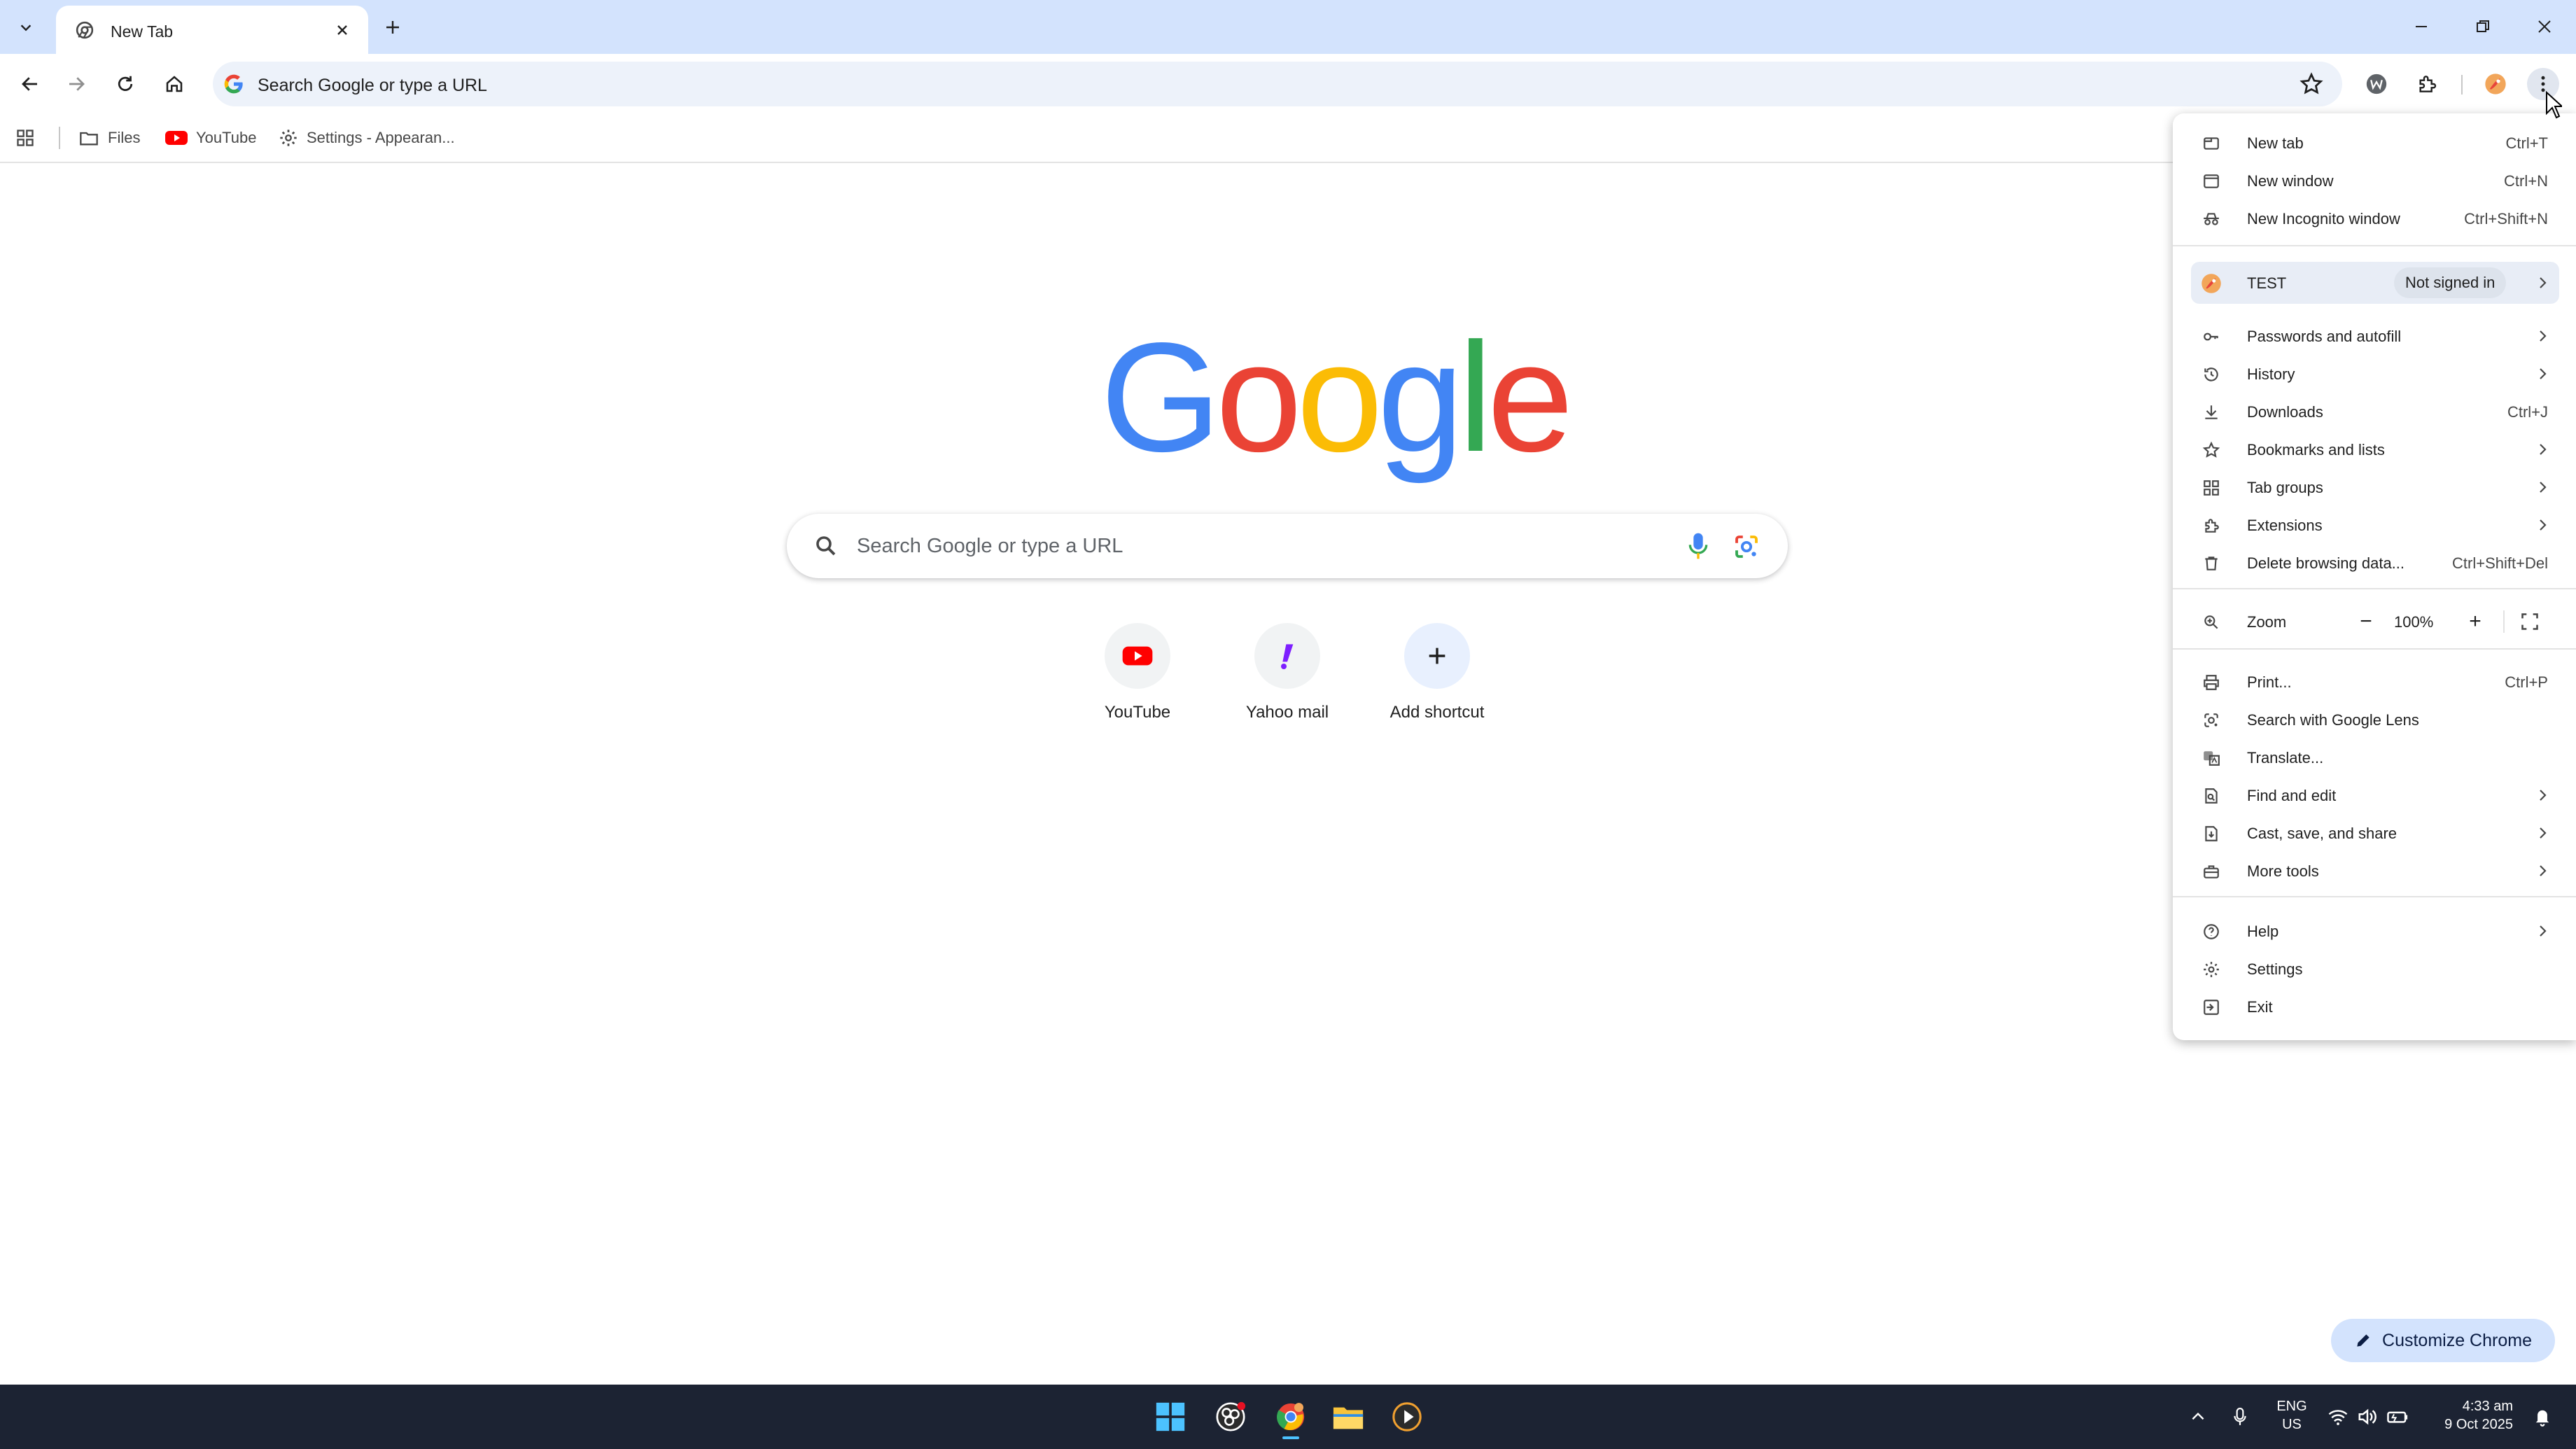 The width and height of the screenshot is (2576, 1449). What do you see at coordinates (2421, 26) in the screenshot?
I see `minimize-button` at bounding box center [2421, 26].